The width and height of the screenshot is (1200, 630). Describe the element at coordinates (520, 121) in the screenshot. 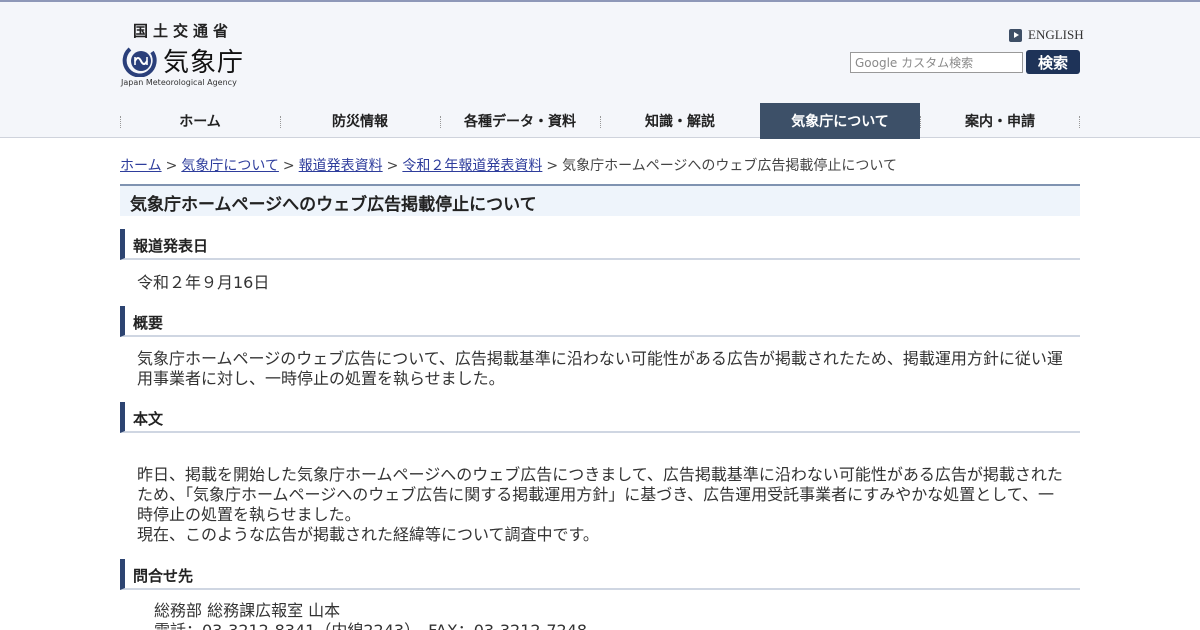

I see `nav-item-data: 各種データ・資料` at that location.